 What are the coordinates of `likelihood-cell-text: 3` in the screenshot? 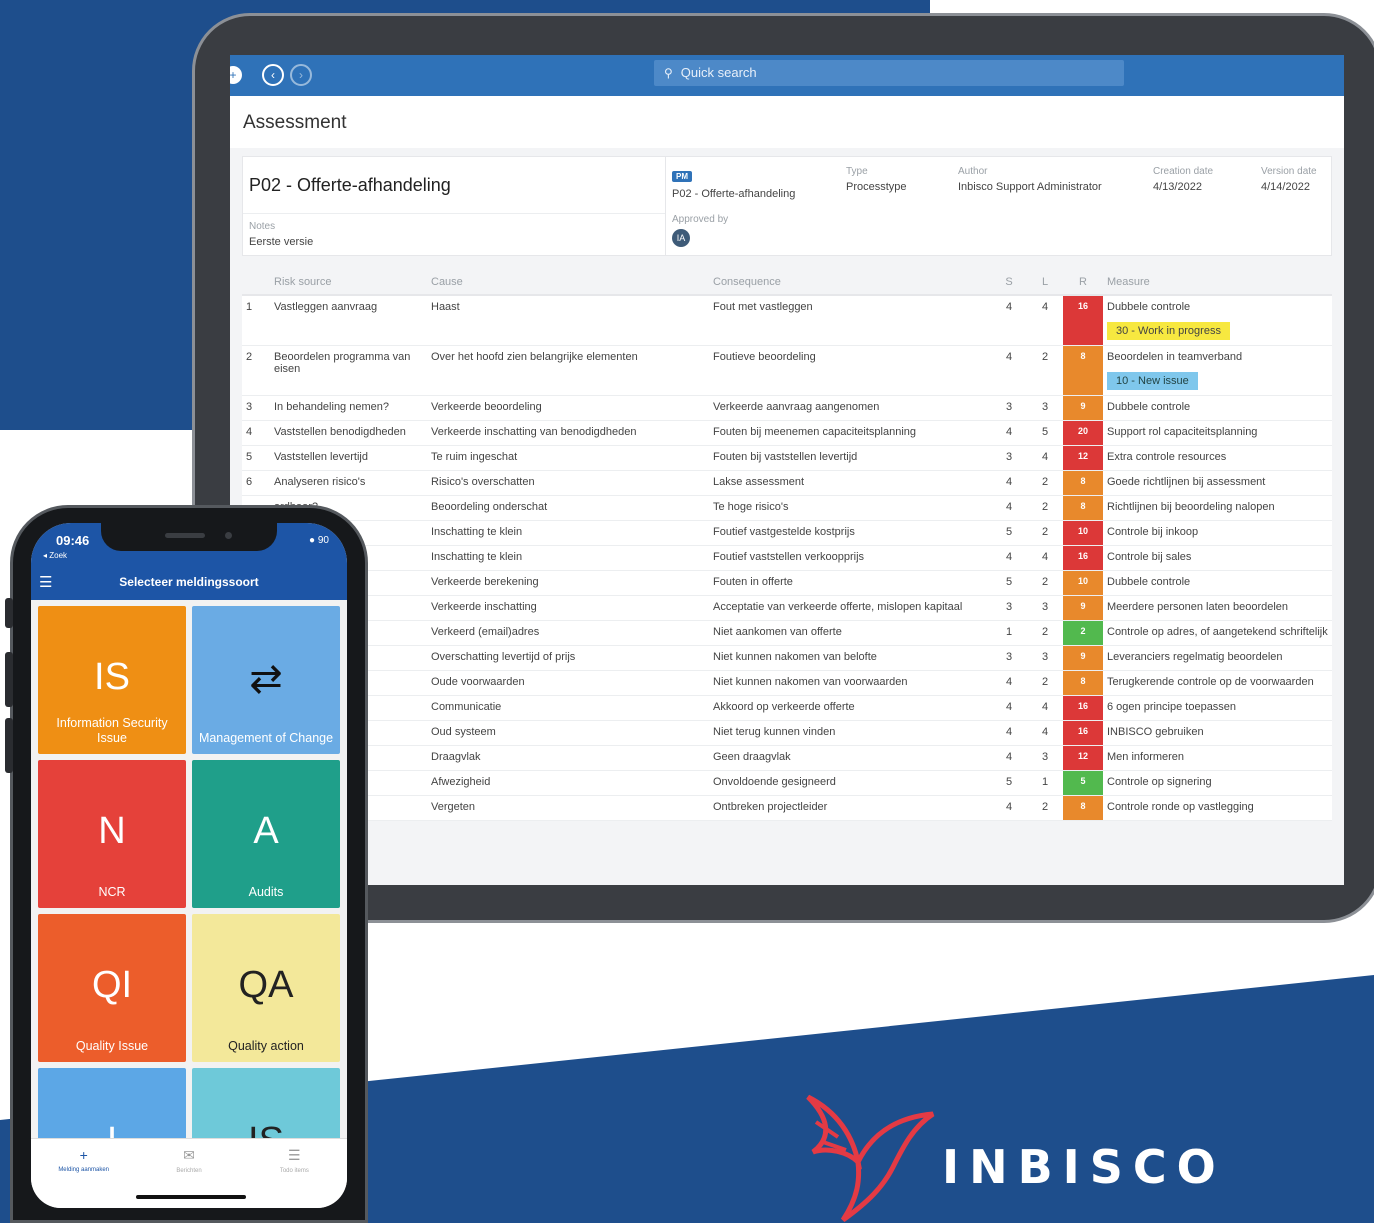 It's located at (1045, 607).